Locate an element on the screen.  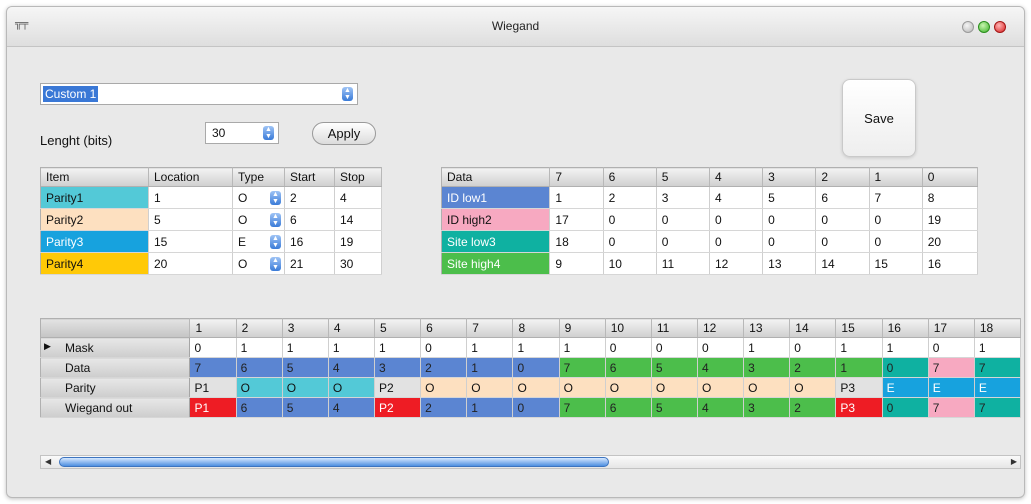
table-cell: 2 is located at coordinates (309, 197).